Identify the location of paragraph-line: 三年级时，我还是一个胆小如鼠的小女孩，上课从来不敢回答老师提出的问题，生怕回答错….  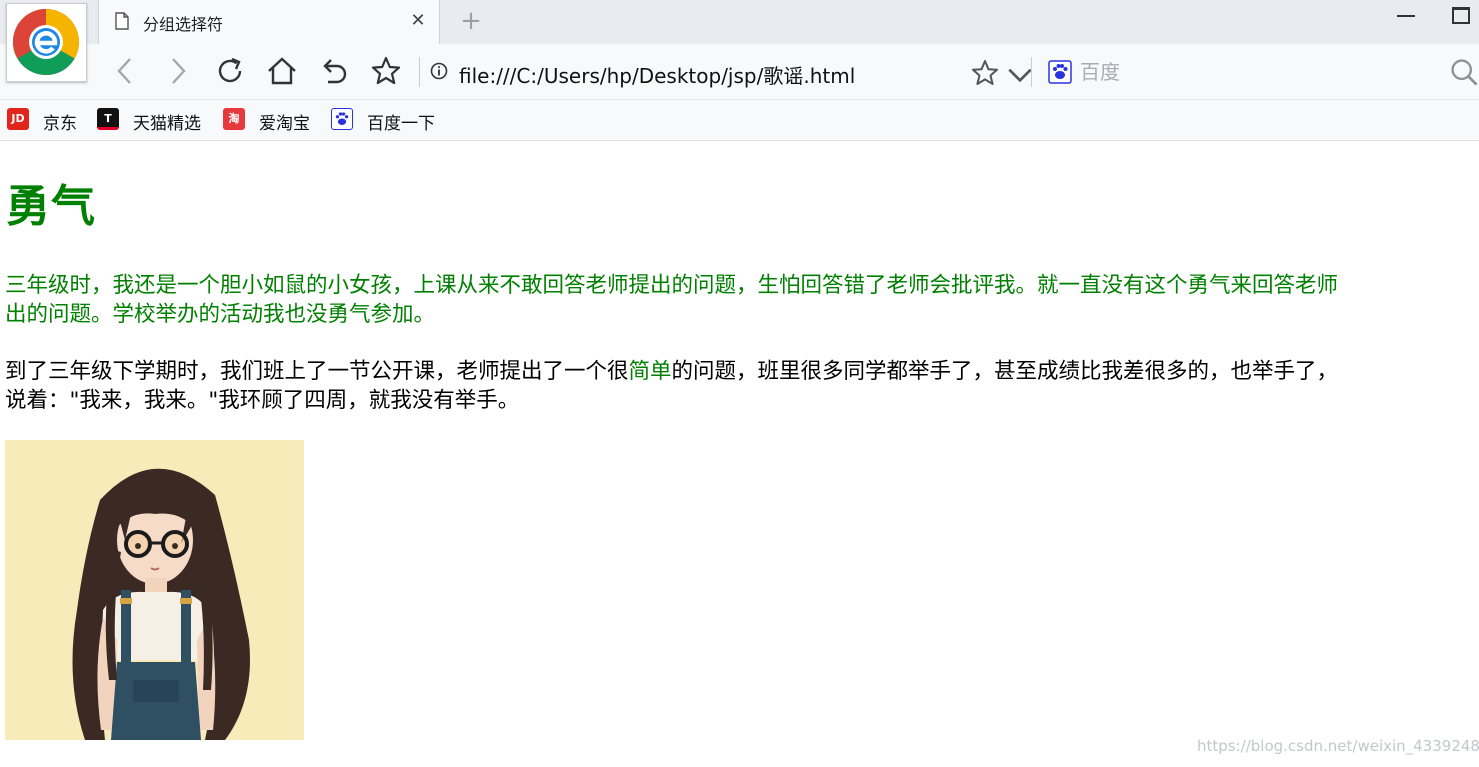
(672, 285).